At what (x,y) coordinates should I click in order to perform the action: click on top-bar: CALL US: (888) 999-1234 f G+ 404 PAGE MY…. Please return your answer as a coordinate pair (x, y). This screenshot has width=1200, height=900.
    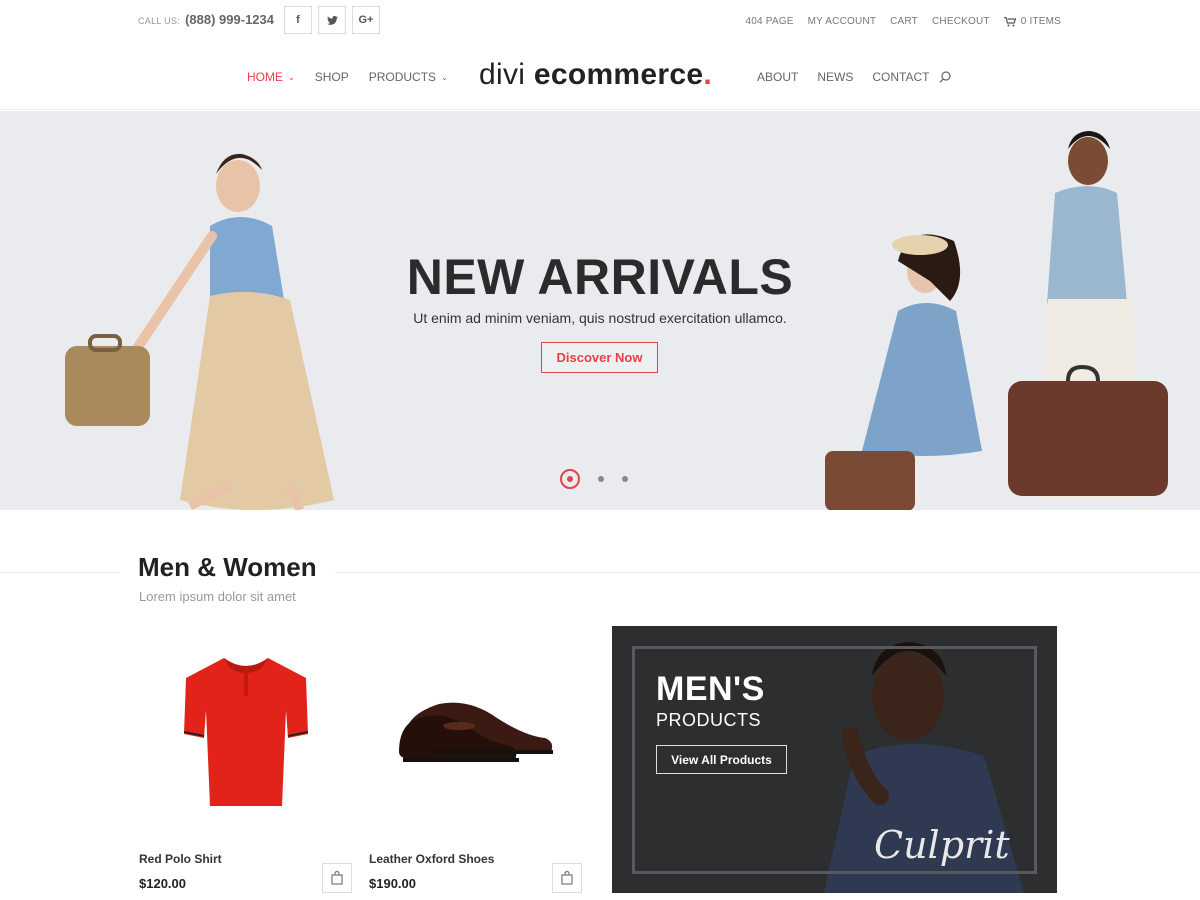
    Looking at the image, I should click on (600, 22).